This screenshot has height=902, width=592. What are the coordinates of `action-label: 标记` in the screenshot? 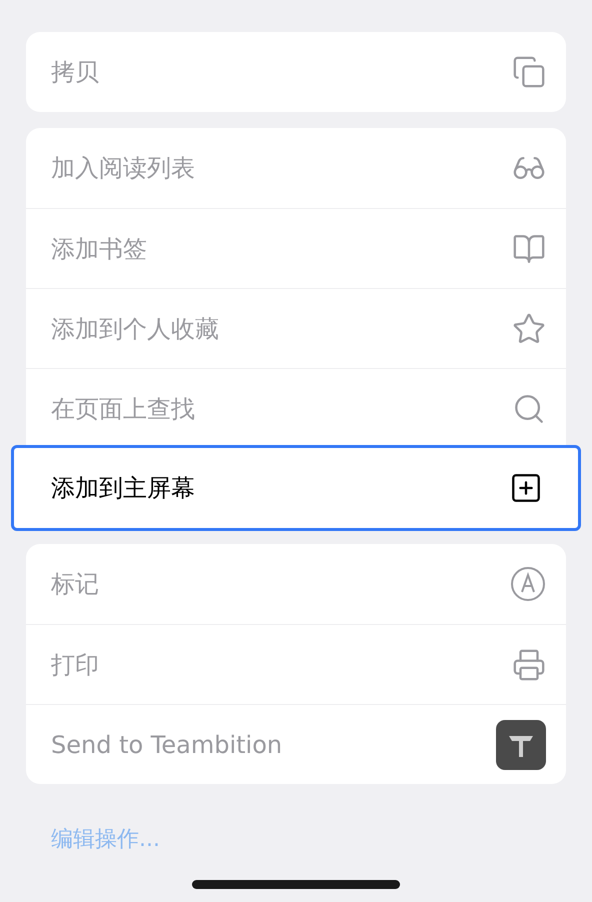 It's located at (75, 584).